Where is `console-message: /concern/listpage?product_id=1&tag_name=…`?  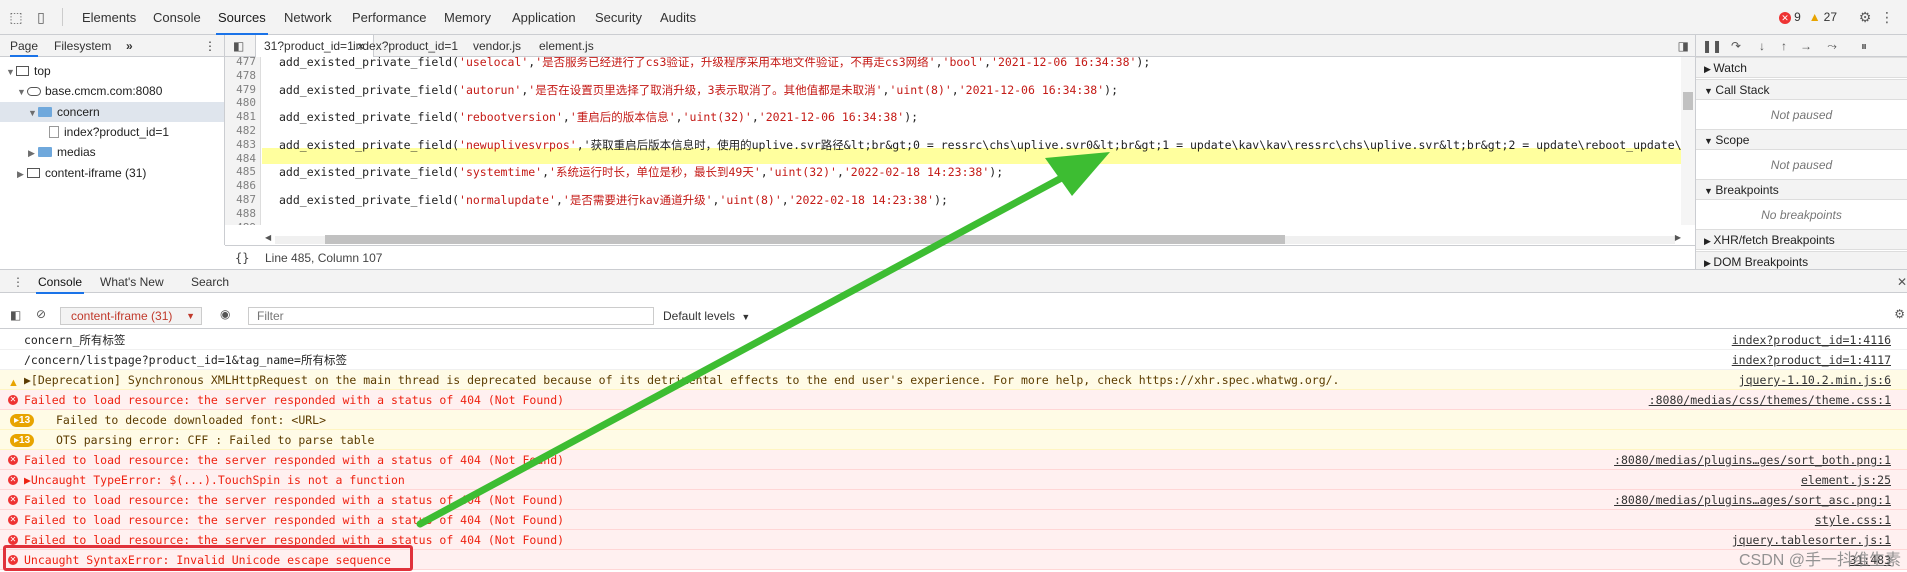
console-message: /concern/listpage?product_id=1&tag_name=… is located at coordinates (953, 360).